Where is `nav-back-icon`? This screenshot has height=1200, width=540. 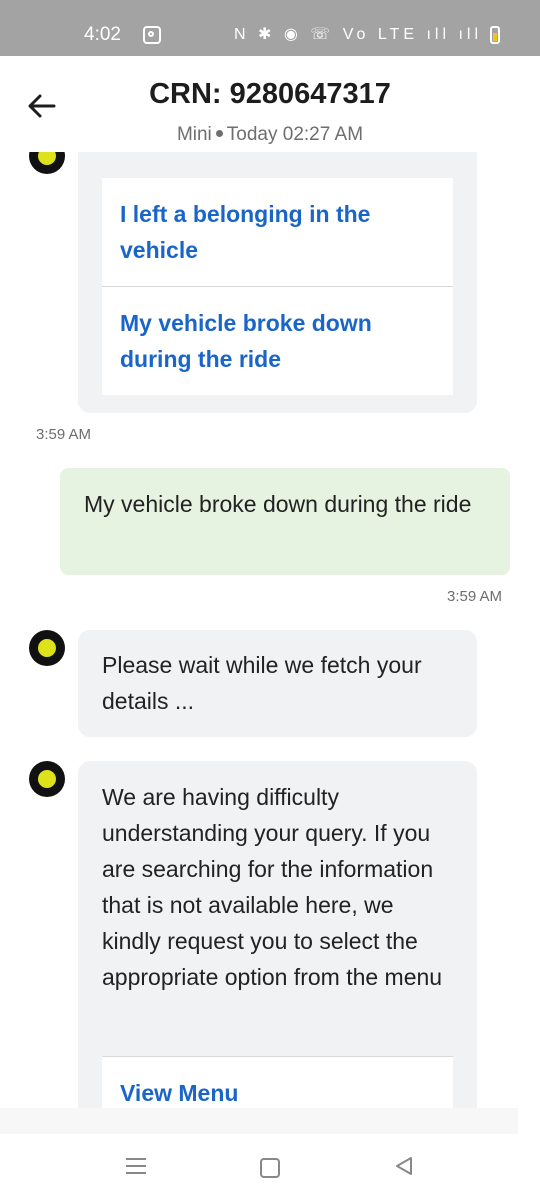
nav-back-icon is located at coordinates (404, 1166).